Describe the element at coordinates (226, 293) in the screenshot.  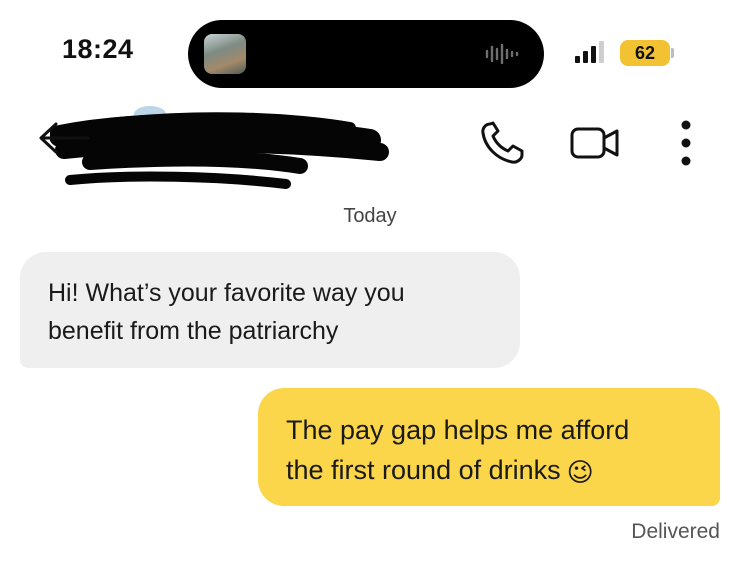
I see `message-line: Hi! What’s your favorite way you` at that location.